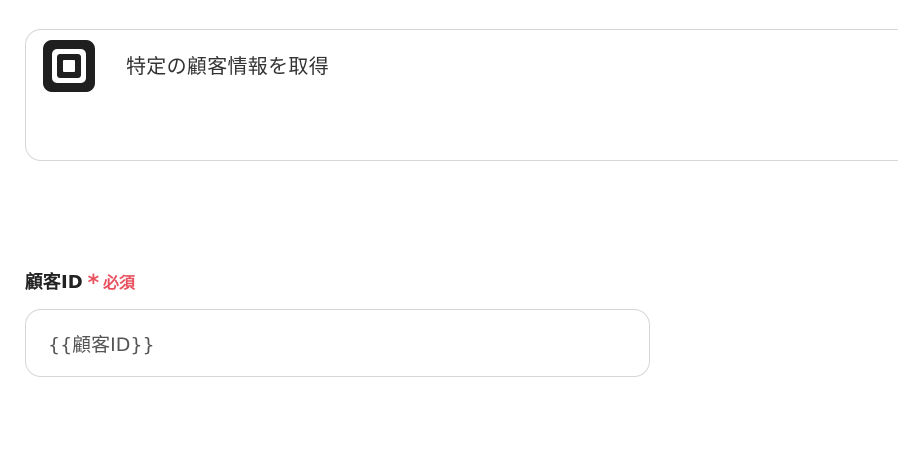 This screenshot has height=452, width=898. Describe the element at coordinates (337, 343) in the screenshot. I see `customer-id-input: {{顧客ID}}` at that location.